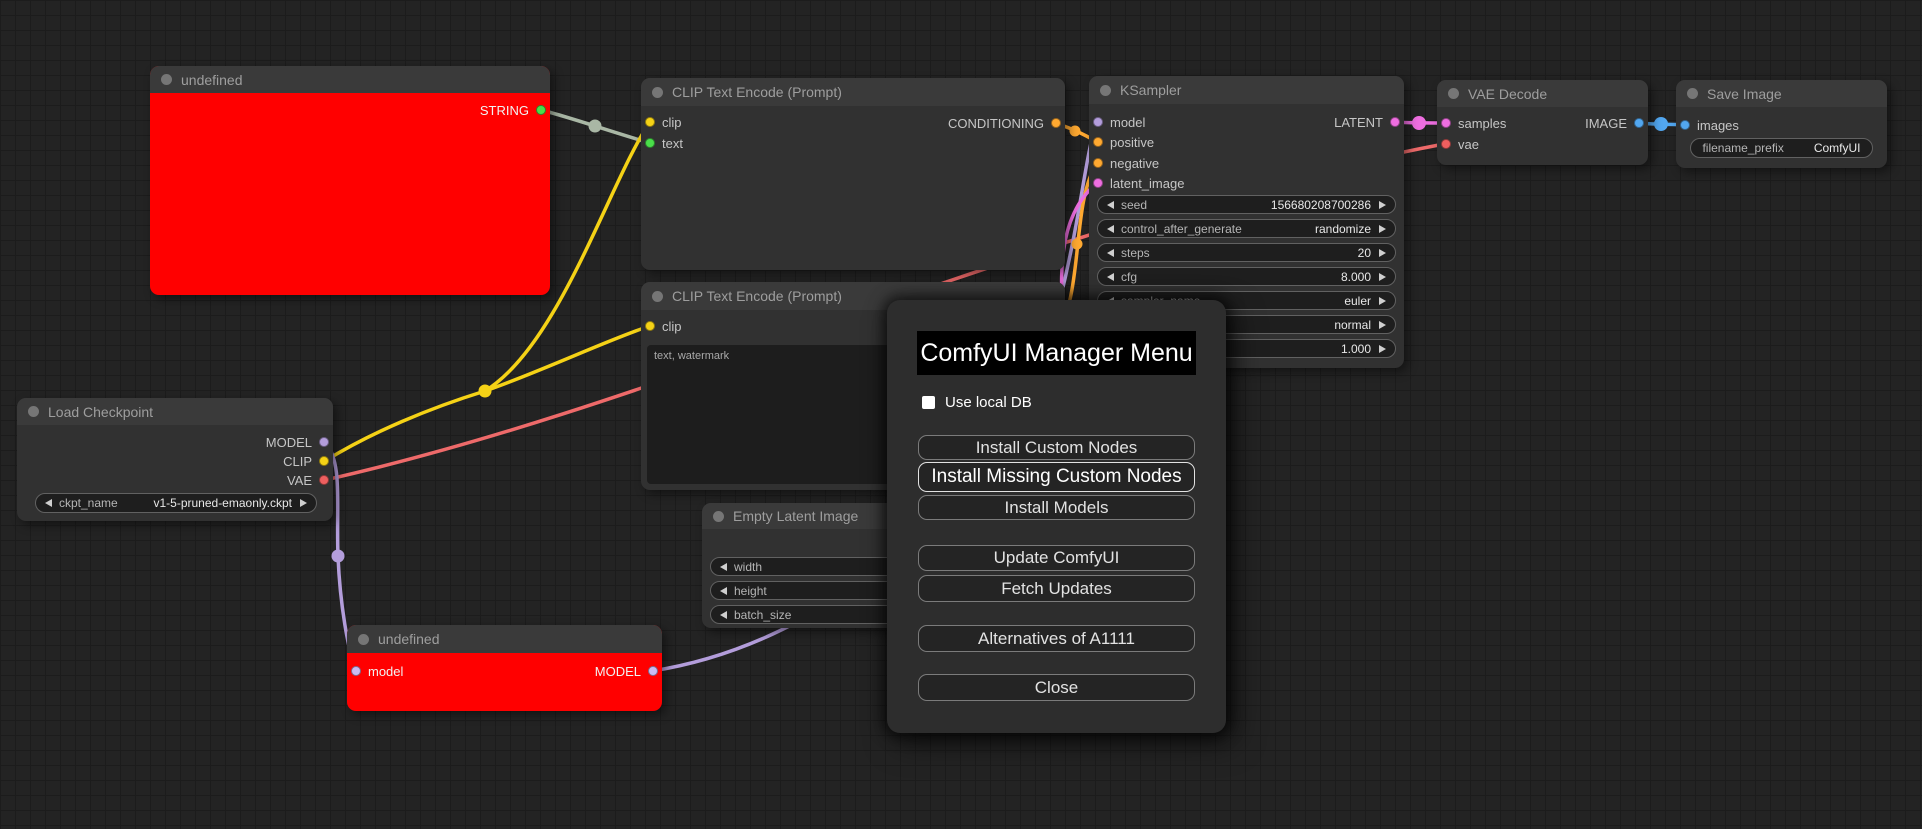  Describe the element at coordinates (338, 556) in the screenshot. I see `reroute-dot-model` at that location.